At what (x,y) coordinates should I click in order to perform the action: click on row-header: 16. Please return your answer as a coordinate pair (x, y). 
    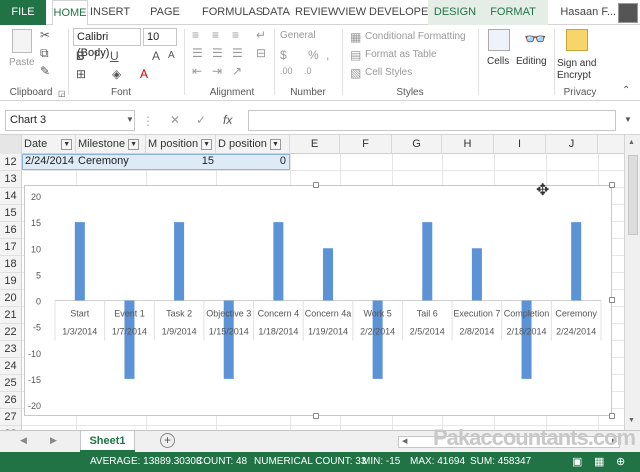
    Looking at the image, I should click on (11, 230).